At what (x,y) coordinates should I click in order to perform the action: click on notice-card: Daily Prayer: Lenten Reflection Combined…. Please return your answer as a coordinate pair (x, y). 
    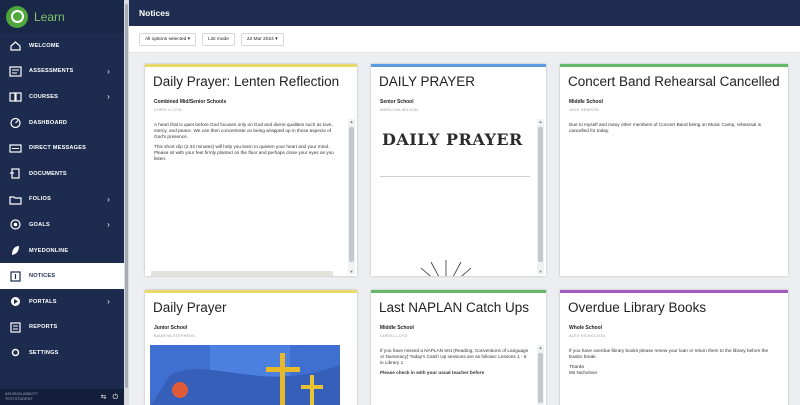
    Looking at the image, I should click on (251, 170).